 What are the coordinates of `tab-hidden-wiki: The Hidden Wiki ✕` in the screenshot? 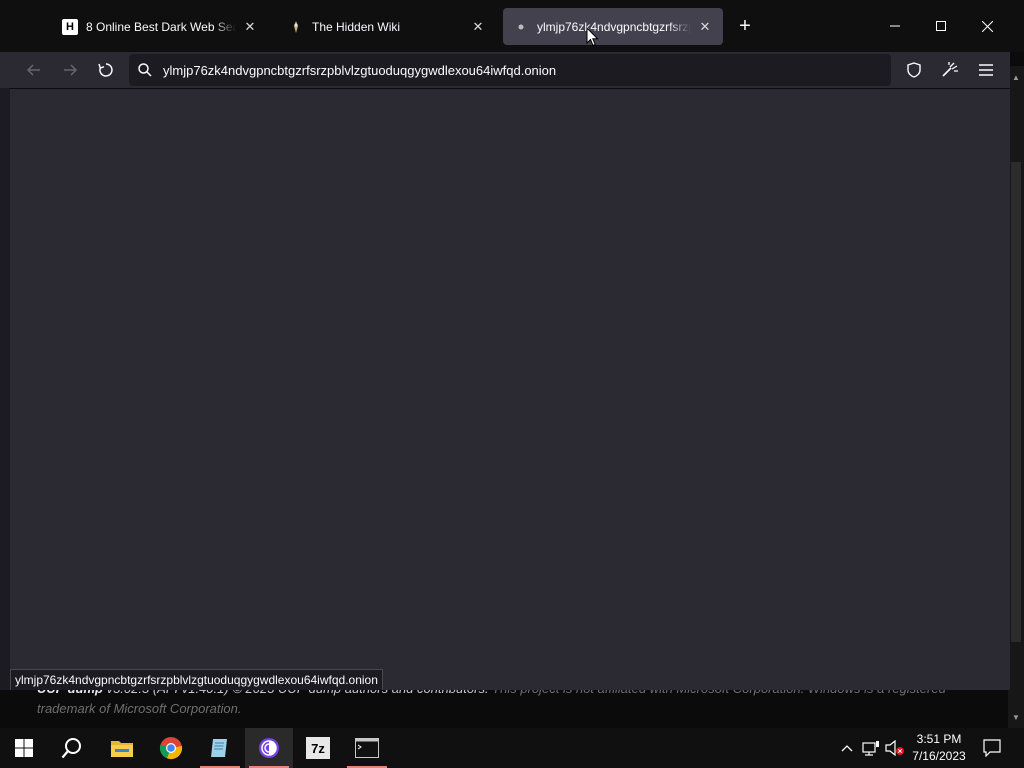 It's located at (387, 26).